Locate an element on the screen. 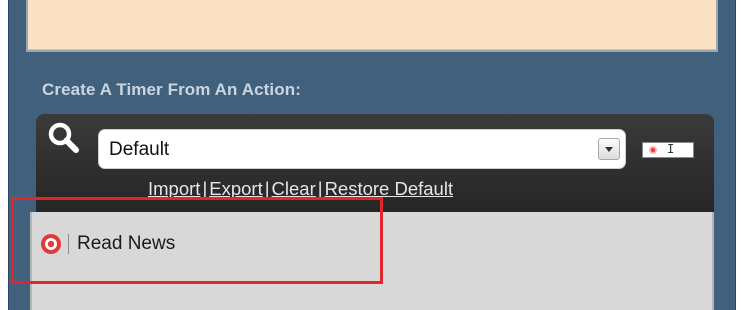 The height and width of the screenshot is (310, 742). export-link: Export is located at coordinates (235, 188).